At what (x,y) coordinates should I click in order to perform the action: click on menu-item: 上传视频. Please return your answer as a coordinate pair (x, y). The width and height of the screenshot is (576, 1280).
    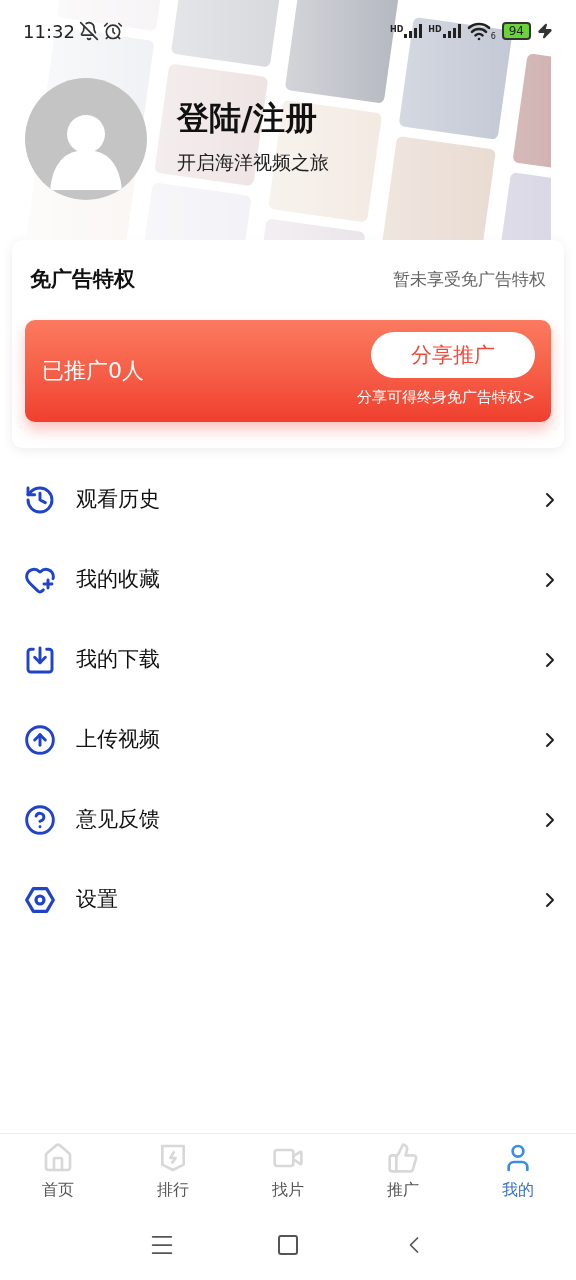
    Looking at the image, I should click on (288, 739).